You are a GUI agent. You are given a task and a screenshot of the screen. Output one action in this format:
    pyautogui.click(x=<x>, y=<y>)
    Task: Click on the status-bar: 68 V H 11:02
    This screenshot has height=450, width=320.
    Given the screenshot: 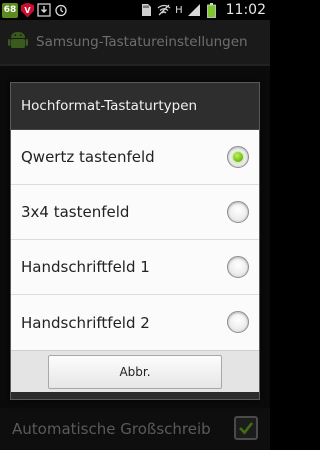 What is the action you would take?
    pyautogui.click(x=135, y=10)
    